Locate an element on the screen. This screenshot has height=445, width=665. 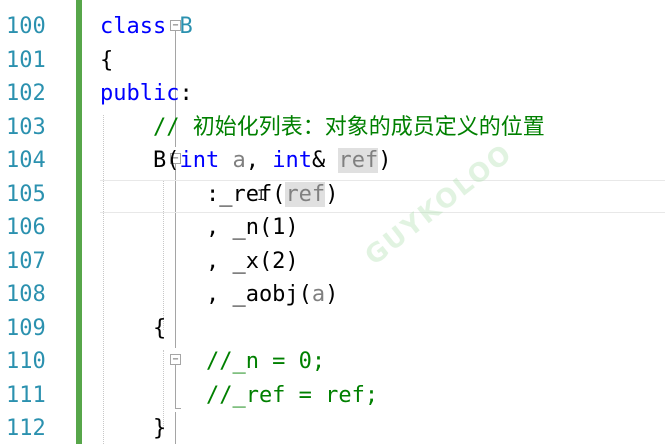
code-line: , _aobj(a) is located at coordinates (219, 294).